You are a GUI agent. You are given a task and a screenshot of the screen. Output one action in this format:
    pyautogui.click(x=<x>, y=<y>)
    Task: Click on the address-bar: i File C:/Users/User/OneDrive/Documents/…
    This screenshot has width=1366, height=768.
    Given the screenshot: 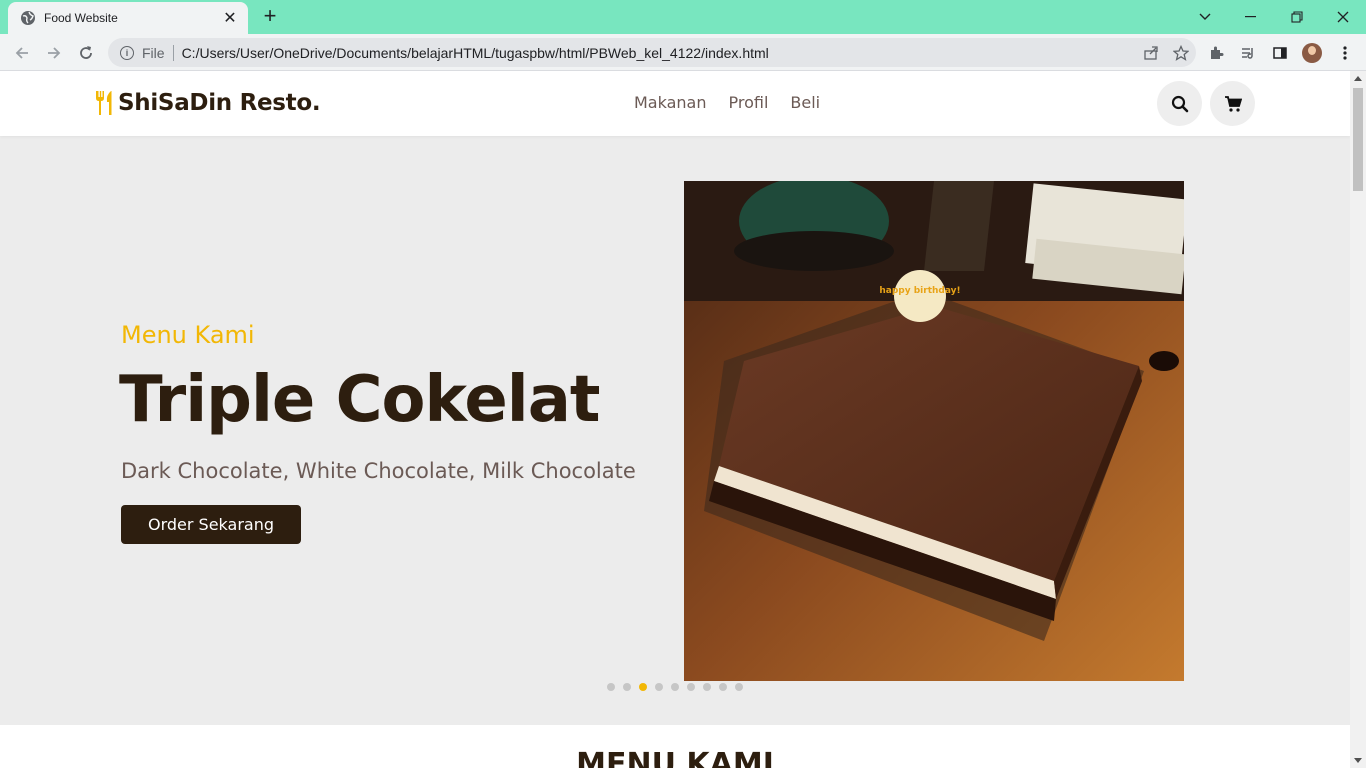 What is the action you would take?
    pyautogui.click(x=652, y=52)
    